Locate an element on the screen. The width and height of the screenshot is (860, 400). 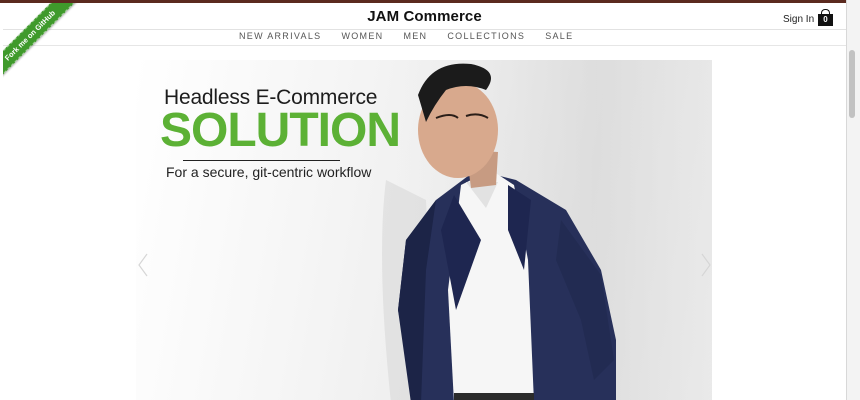
hero-subheadline: For a secure, git-centric workflow is located at coordinates (269, 172).